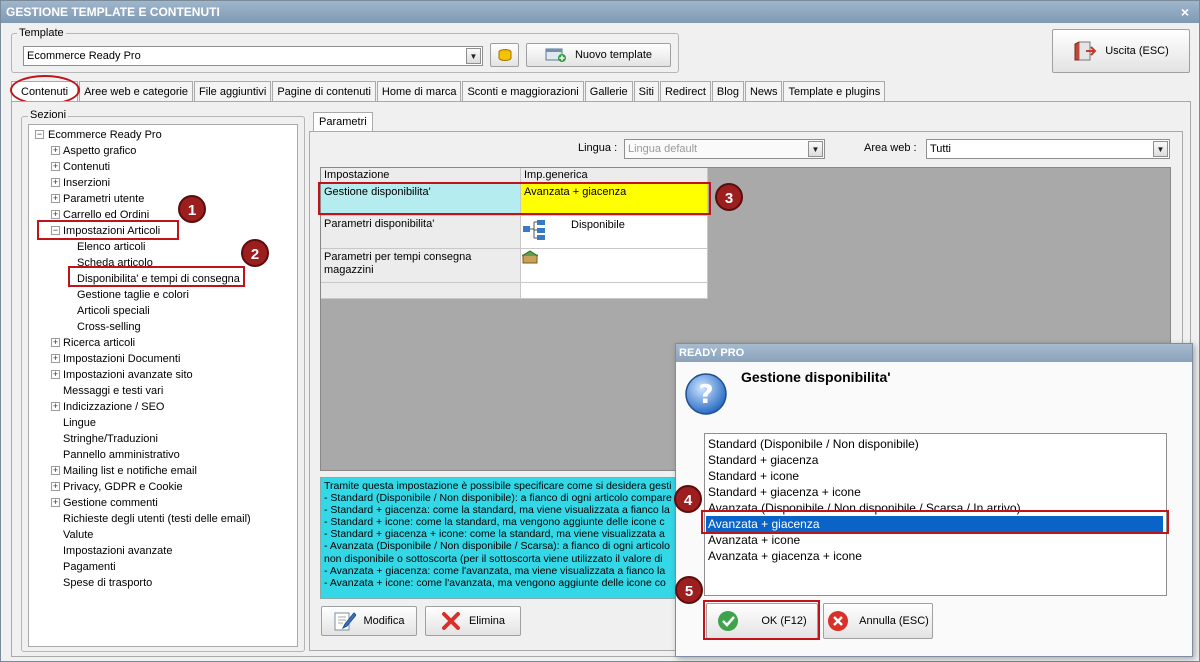 Image resolution: width=1200 pixels, height=662 pixels. I want to click on grid-row-setting: Parametri per tempi consegna magazzini, so click(421, 266).